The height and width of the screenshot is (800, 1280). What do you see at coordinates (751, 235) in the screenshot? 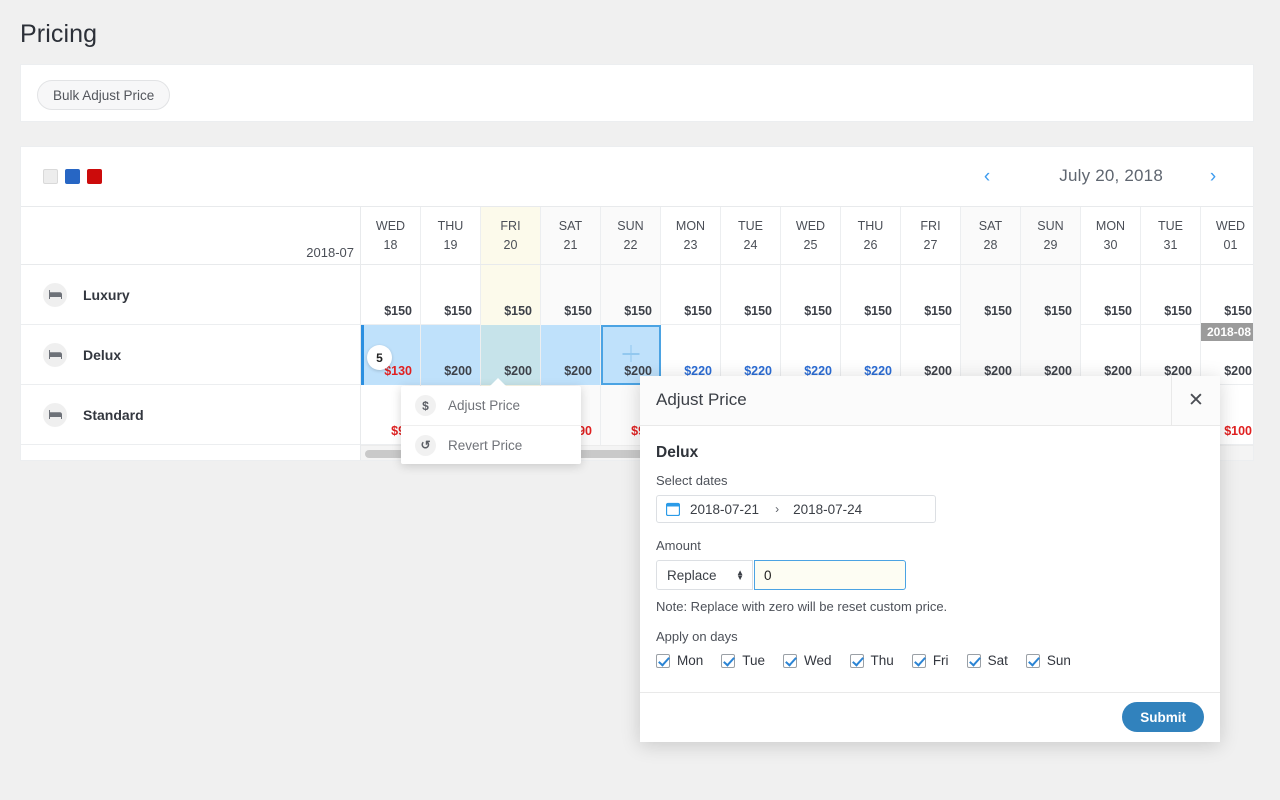
I see `day-header-cell: TUE 24` at bounding box center [751, 235].